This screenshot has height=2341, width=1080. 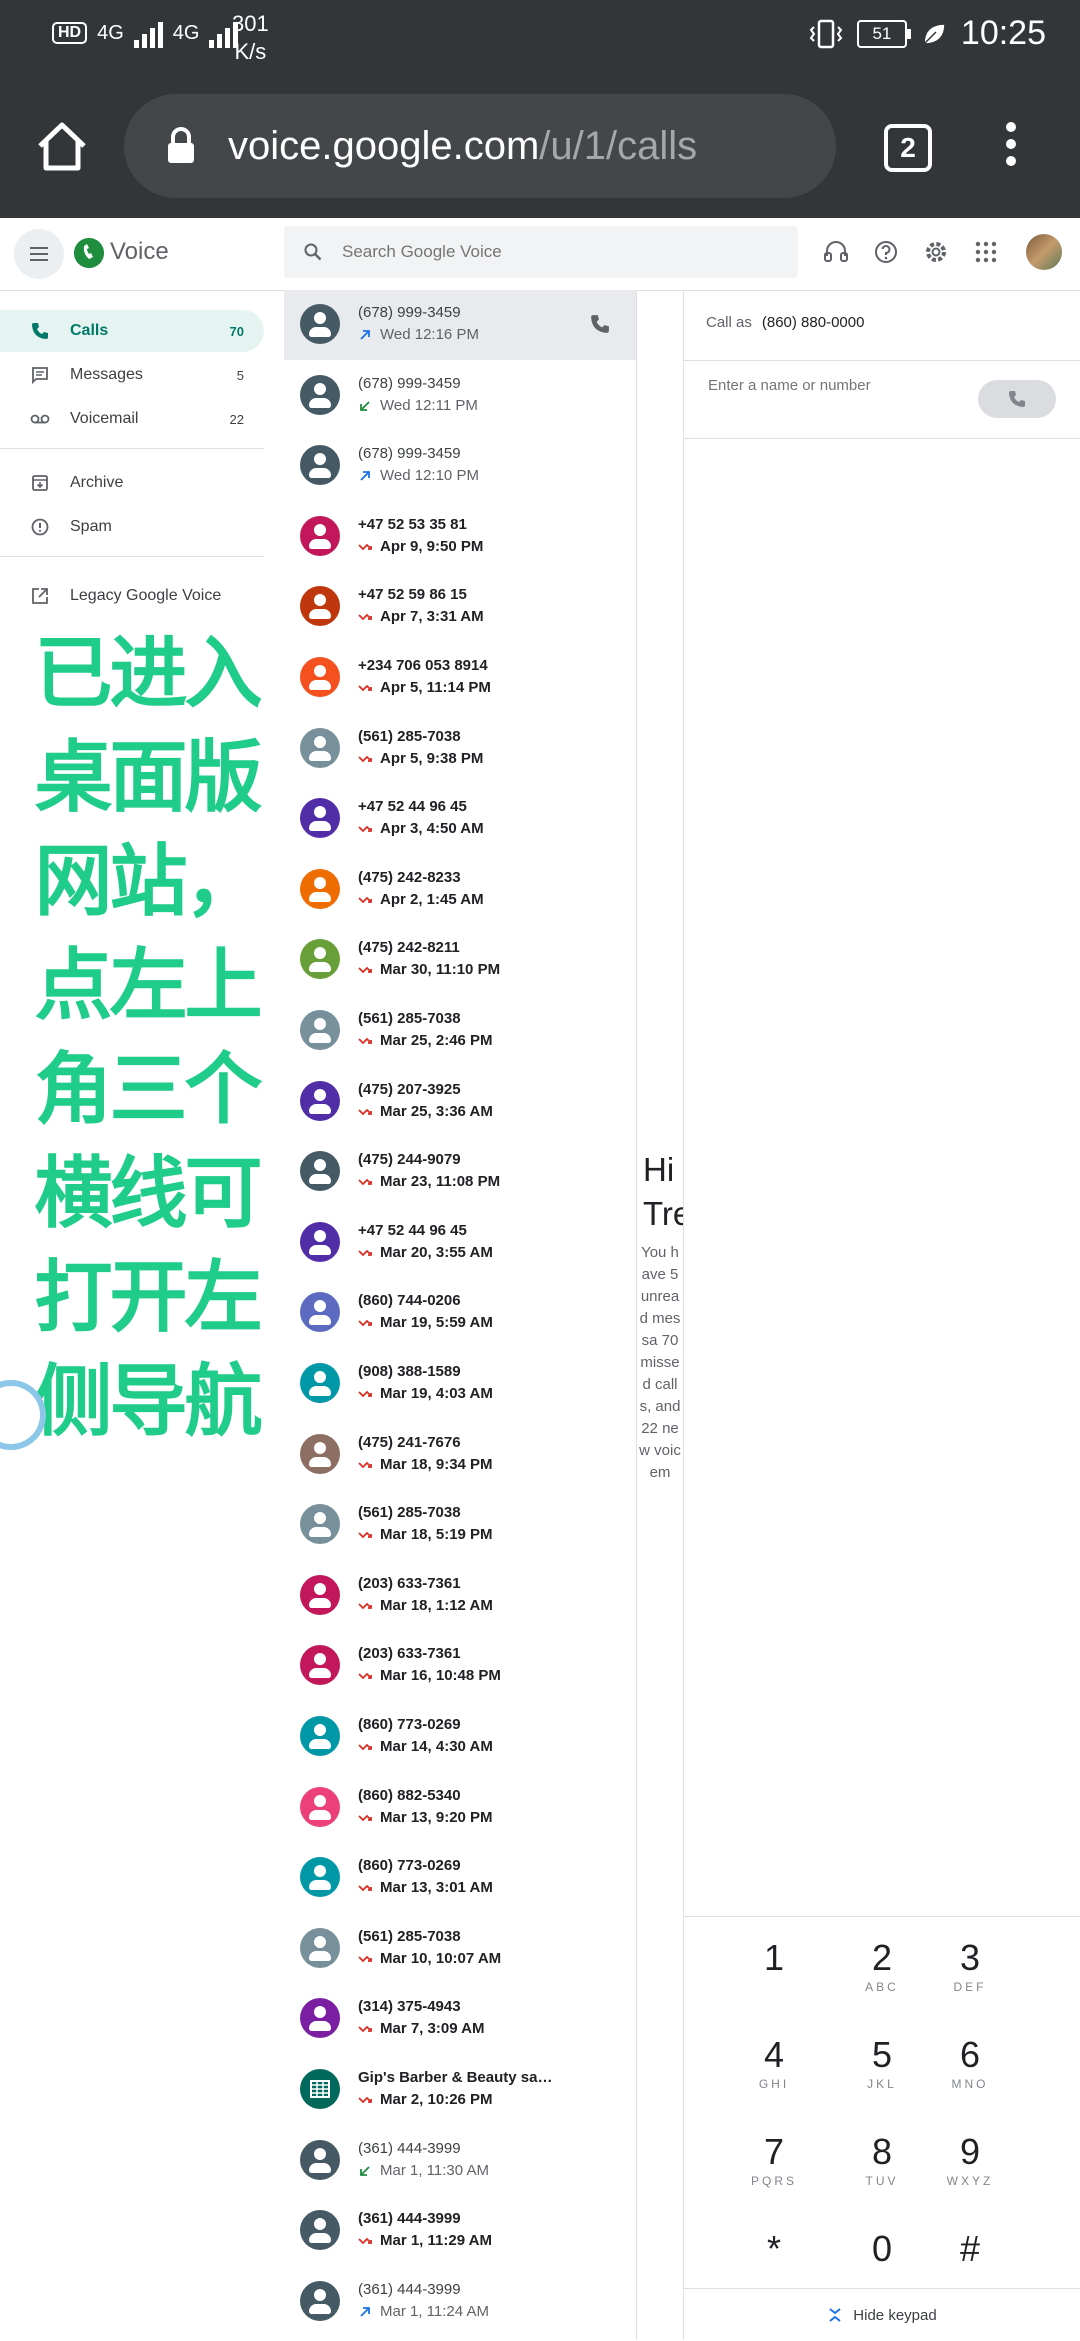 What do you see at coordinates (785, 322) in the screenshot?
I see `call-as: Call as (860) 880-0000` at bounding box center [785, 322].